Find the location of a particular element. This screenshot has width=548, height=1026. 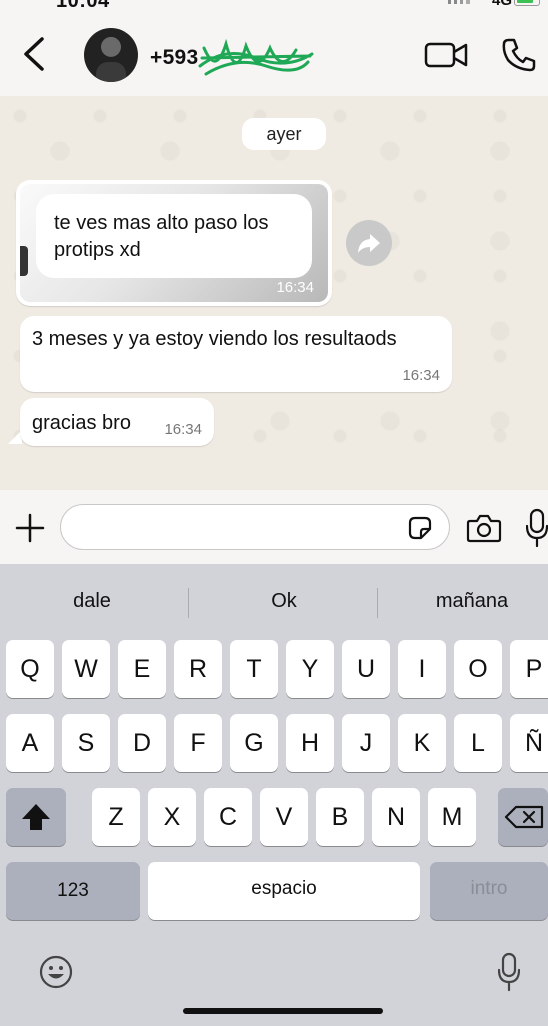

image-inner-bubble: te ves mas alto paso los protips xd is located at coordinates (174, 236).